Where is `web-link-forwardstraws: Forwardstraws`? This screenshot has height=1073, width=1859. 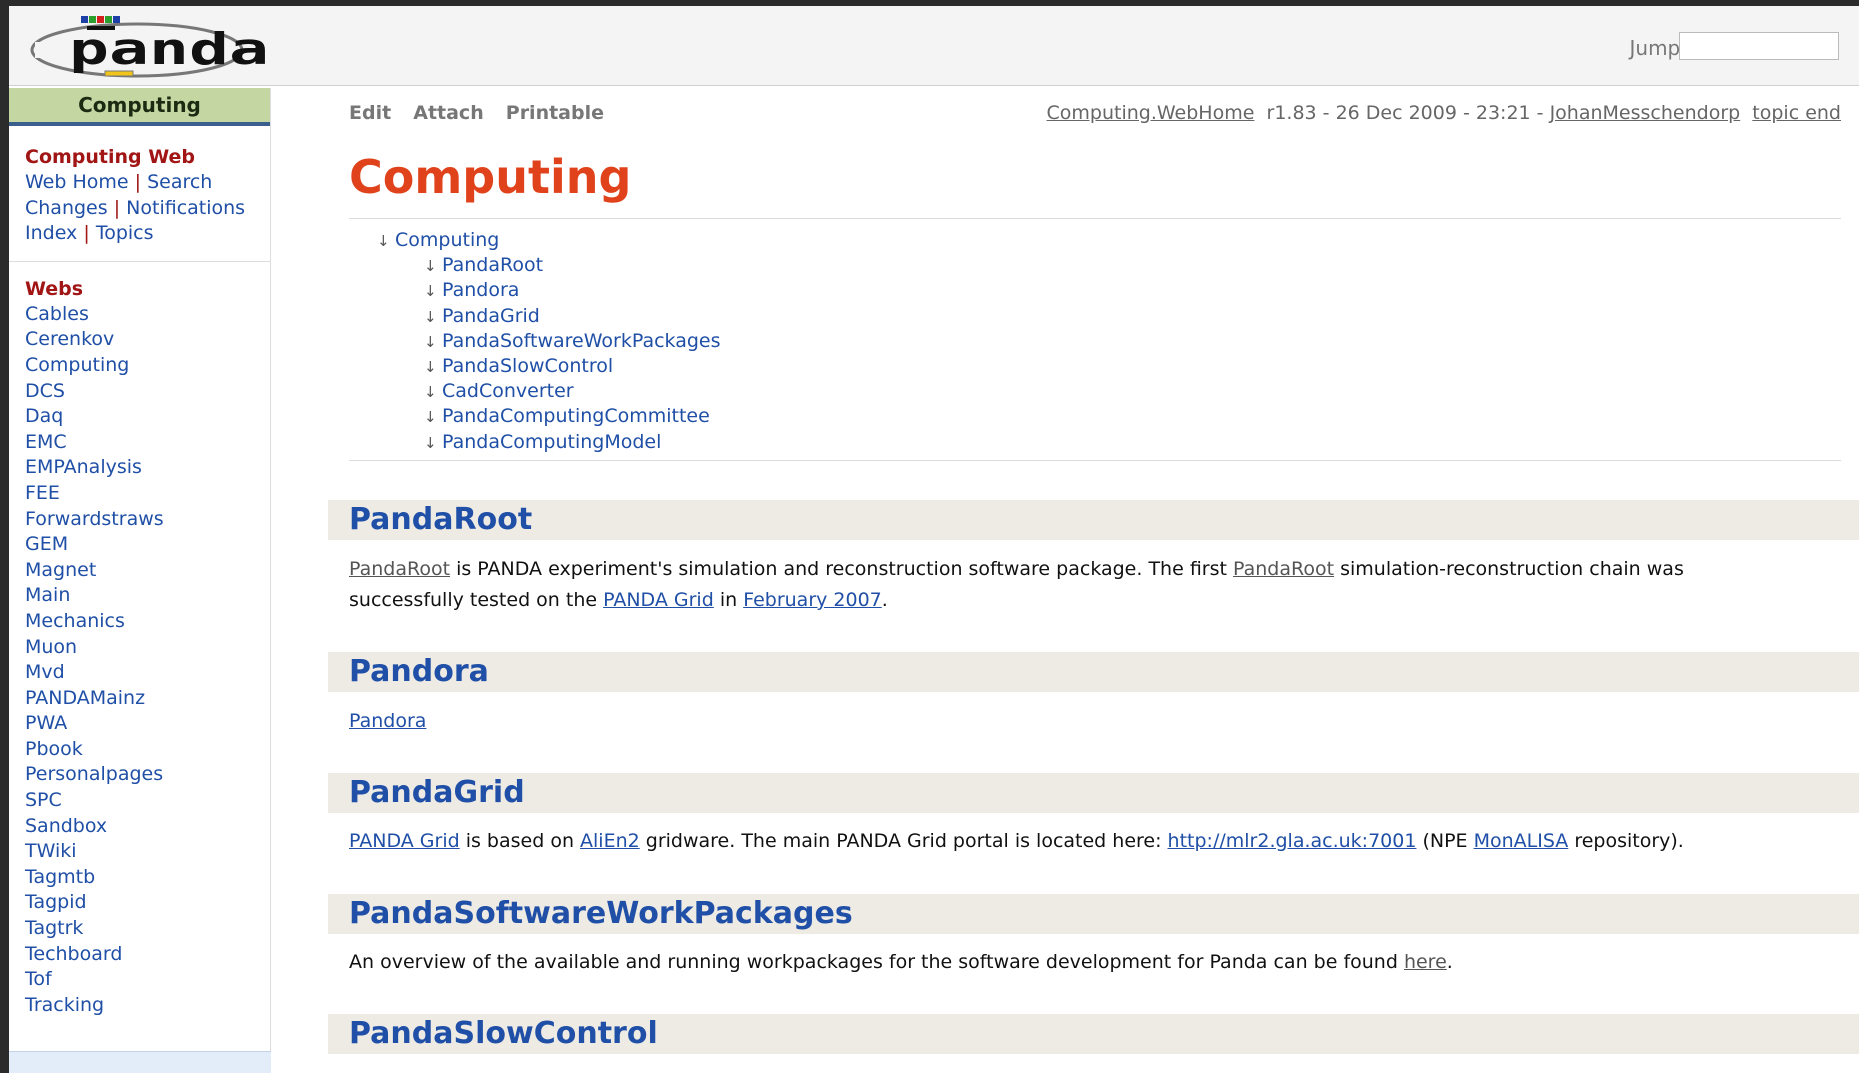
web-link-forwardstraws: Forwardstraws is located at coordinates (139, 520).